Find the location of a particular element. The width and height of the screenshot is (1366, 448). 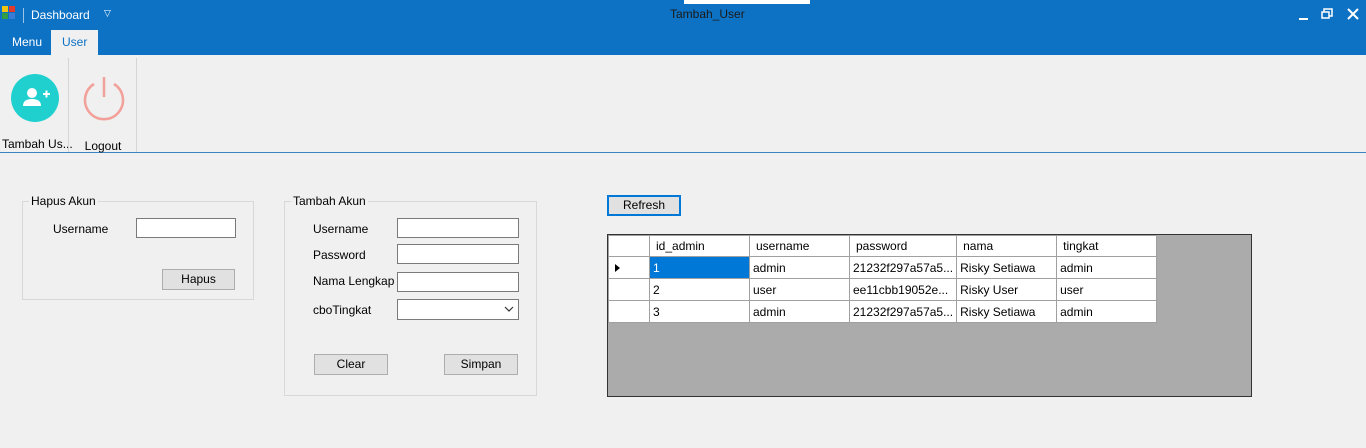

grid-corner-header is located at coordinates (629, 246).